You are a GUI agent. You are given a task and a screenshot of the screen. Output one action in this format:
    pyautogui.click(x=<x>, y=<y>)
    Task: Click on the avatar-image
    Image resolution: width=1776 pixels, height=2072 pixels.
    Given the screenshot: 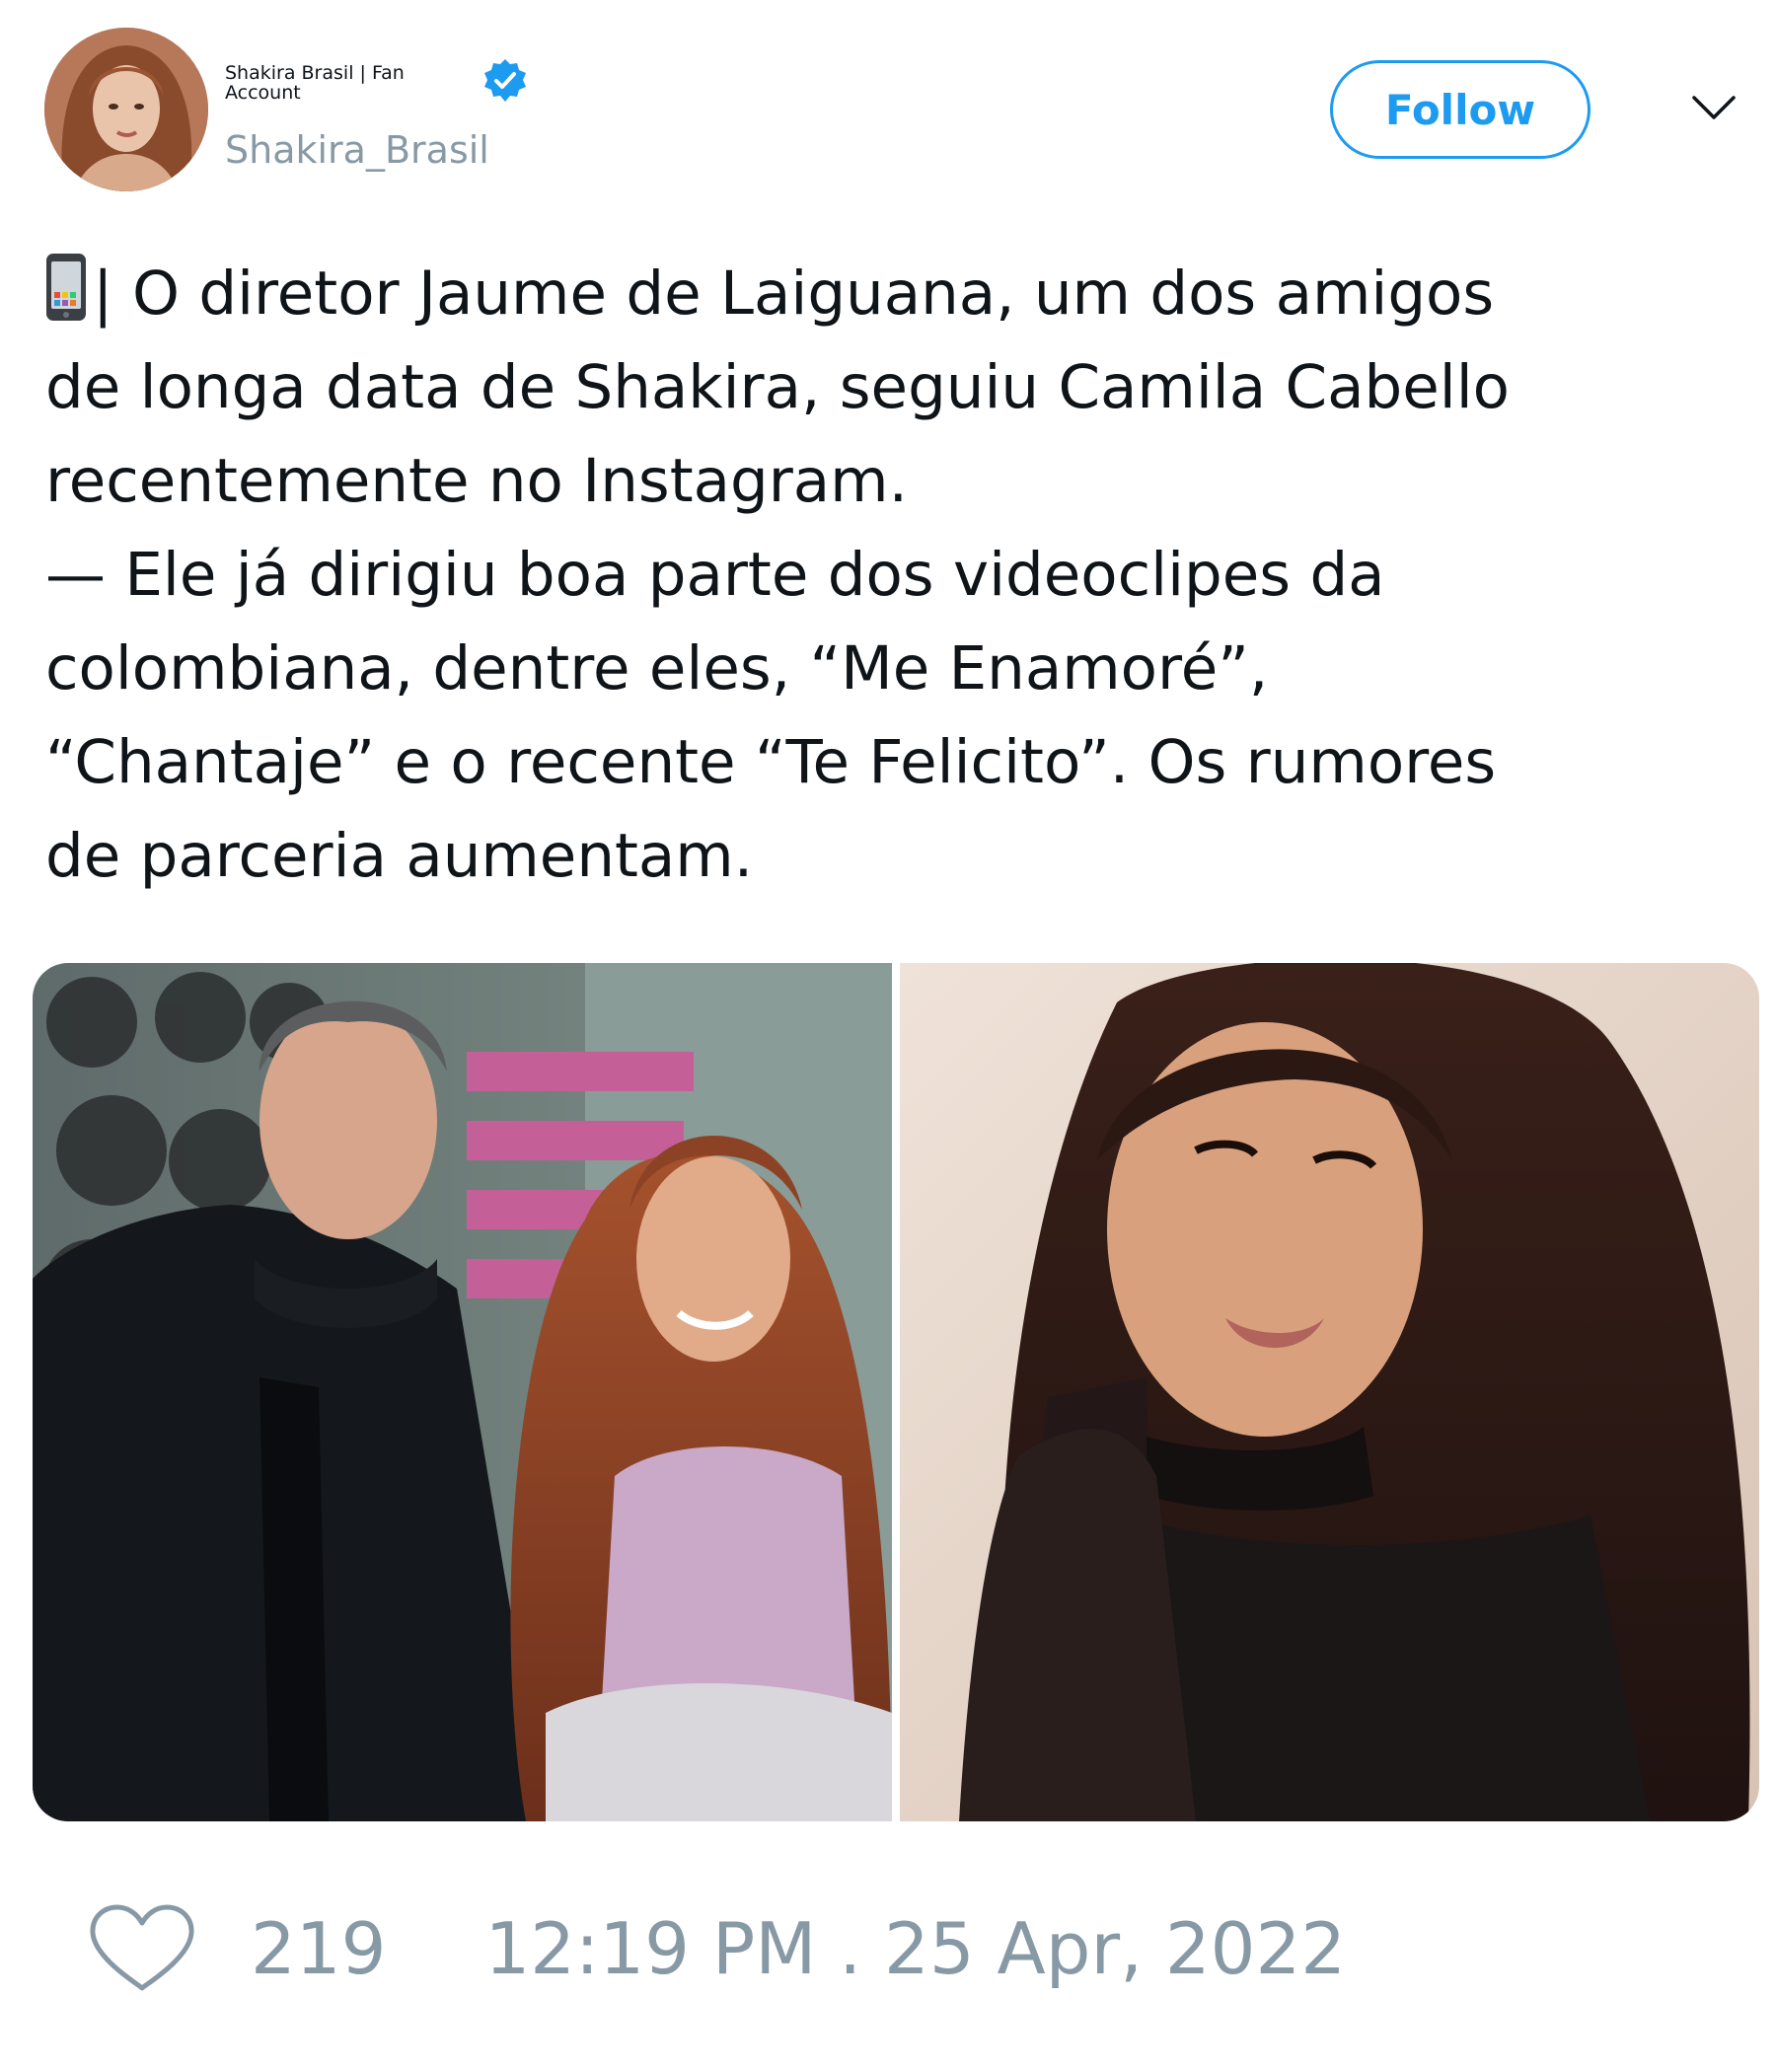 What is the action you would take?
    pyautogui.click(x=126, y=110)
    